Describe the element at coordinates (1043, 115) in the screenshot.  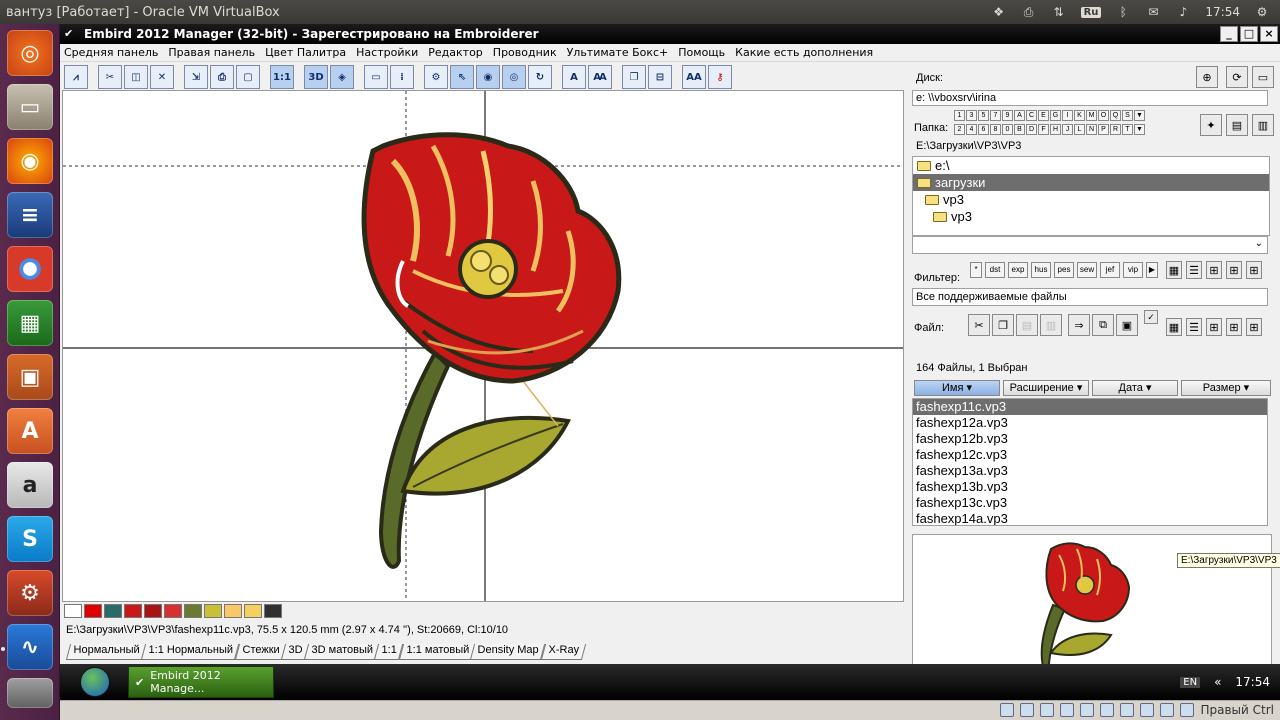
I see `folder-letter-button: E` at that location.